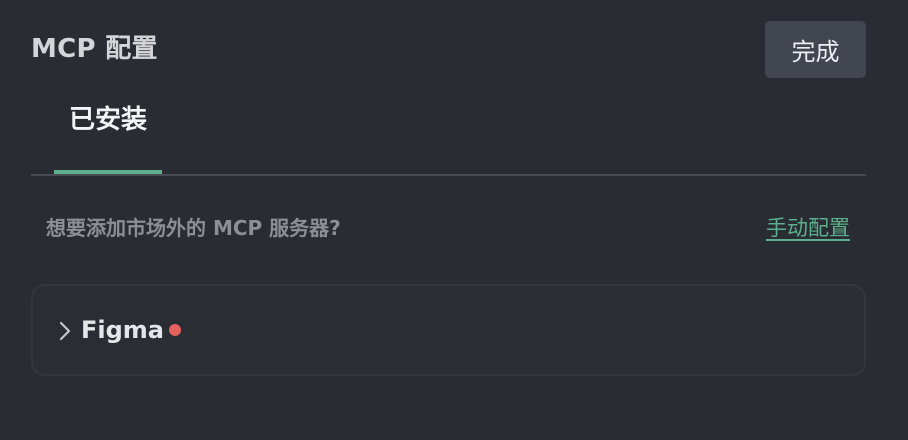  What do you see at coordinates (107, 120) in the screenshot?
I see `tab-installed-label: 已安装` at bounding box center [107, 120].